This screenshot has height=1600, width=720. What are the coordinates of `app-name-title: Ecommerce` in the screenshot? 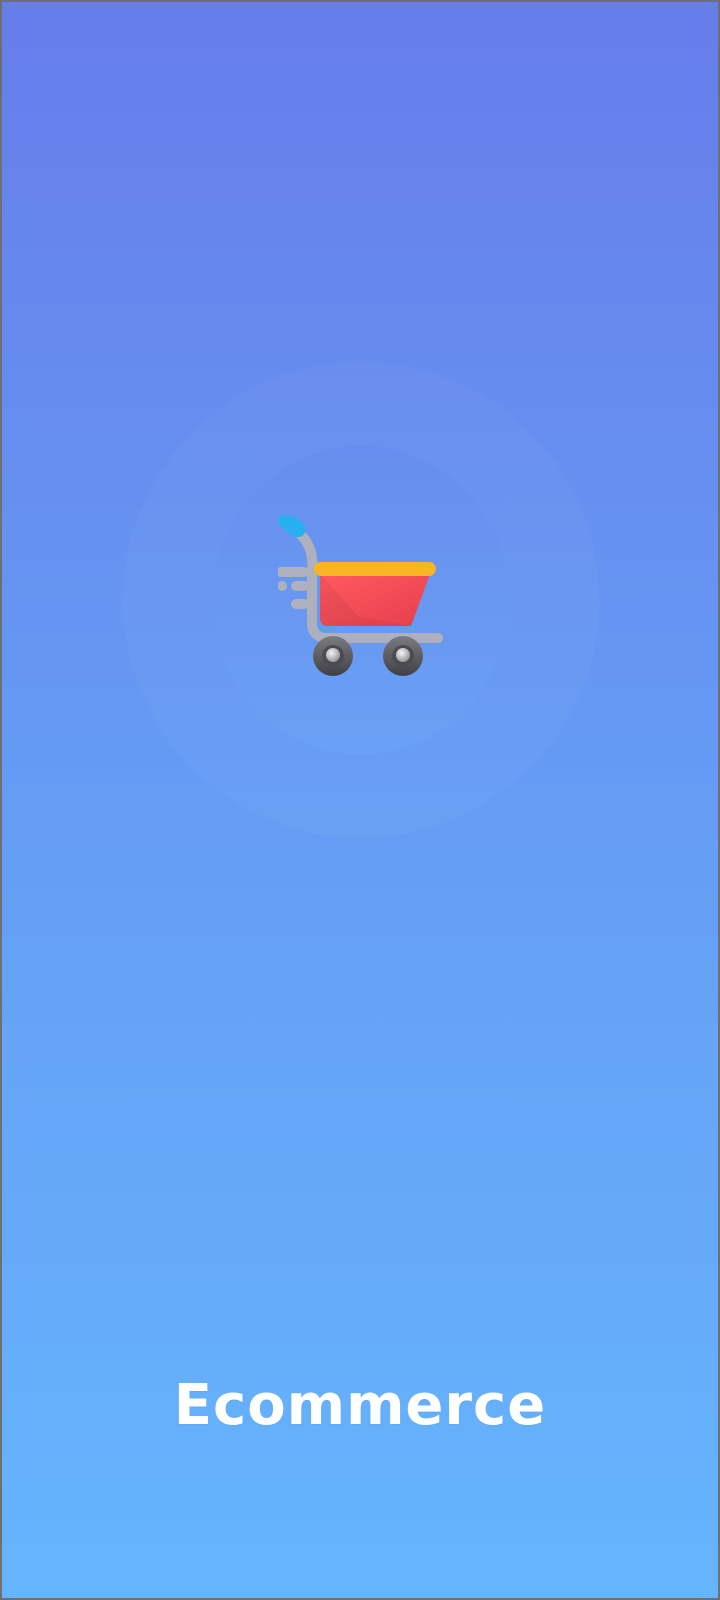 It's located at (360, 1405).